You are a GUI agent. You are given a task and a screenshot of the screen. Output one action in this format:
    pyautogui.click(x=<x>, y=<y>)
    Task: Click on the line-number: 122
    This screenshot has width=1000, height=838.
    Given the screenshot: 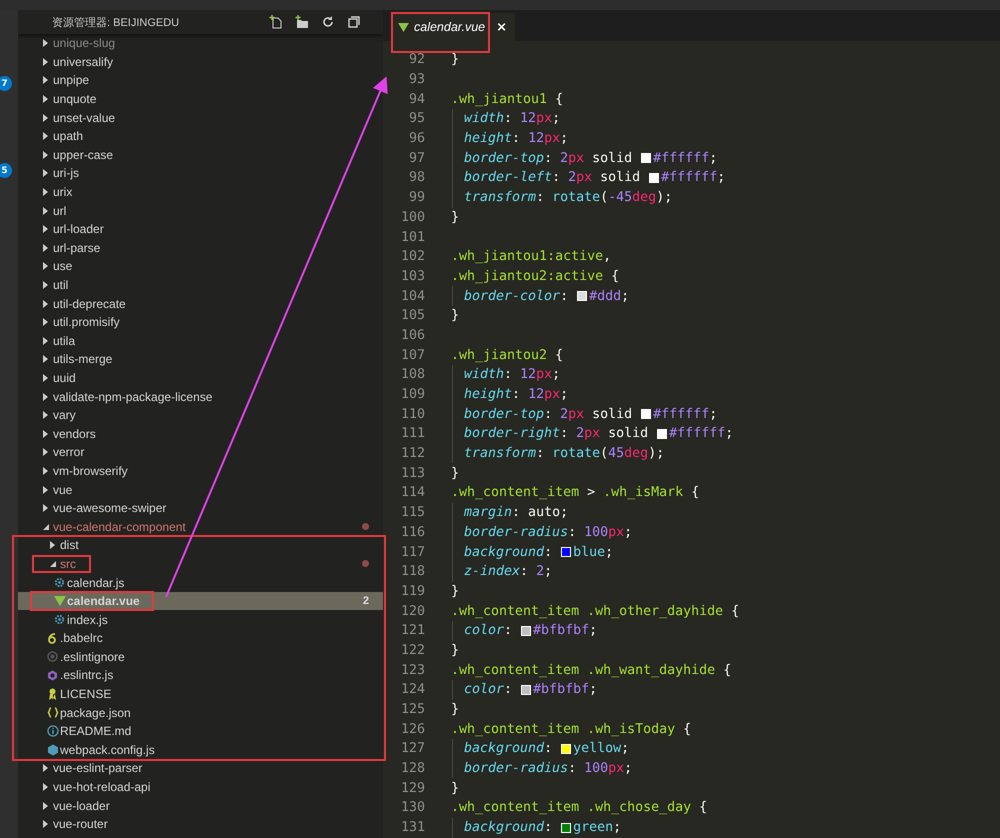 What is the action you would take?
    pyautogui.click(x=412, y=650)
    